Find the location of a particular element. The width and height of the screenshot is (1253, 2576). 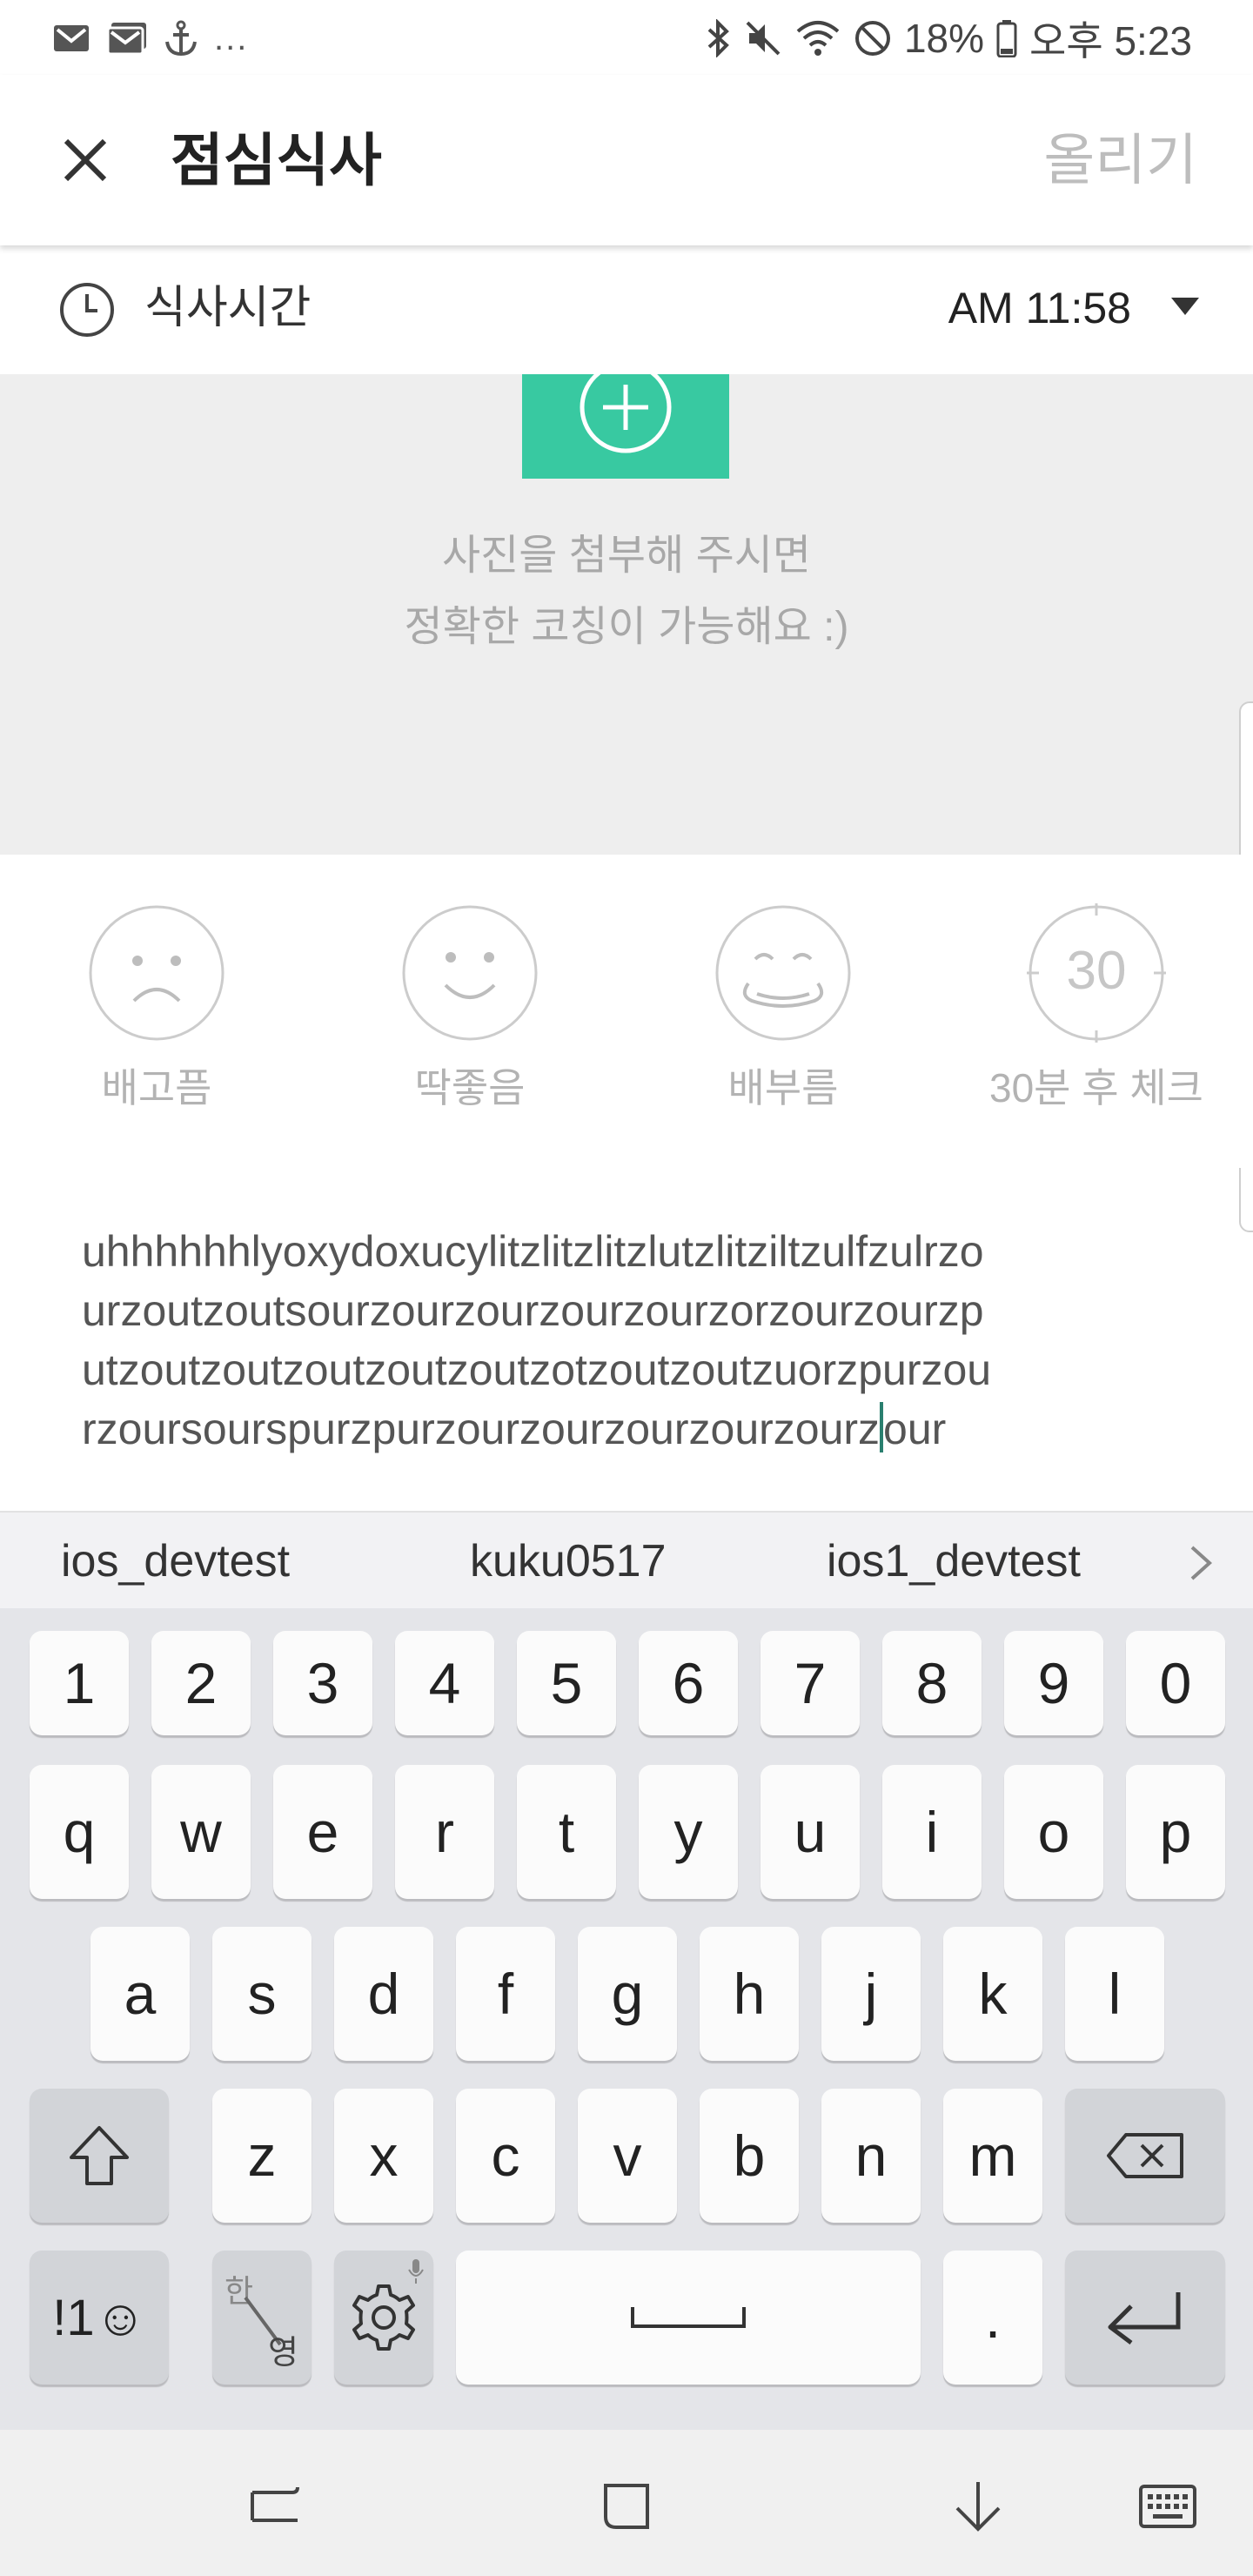

key-m: m is located at coordinates (992, 2156).